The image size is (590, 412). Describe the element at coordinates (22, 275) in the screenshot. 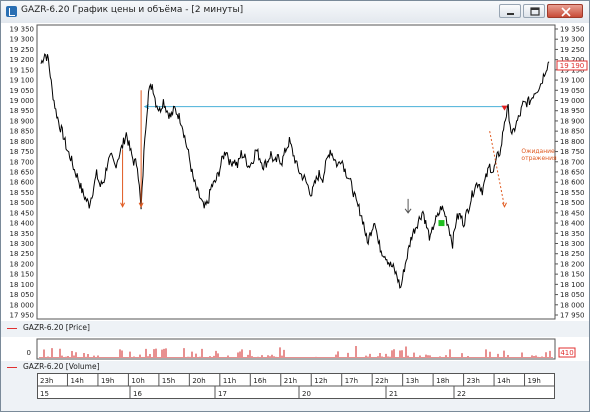

I see `y-tick-label-left: 18 150` at that location.